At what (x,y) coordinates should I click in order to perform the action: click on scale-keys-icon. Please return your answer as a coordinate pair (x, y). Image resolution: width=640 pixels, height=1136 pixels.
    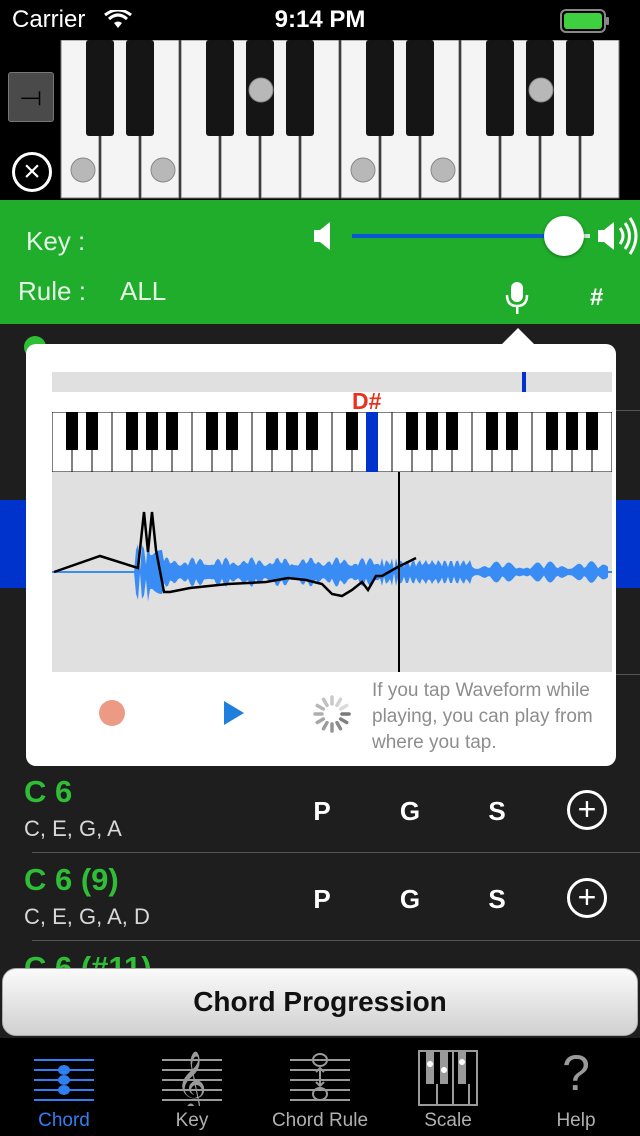
    Looking at the image, I should click on (448, 1078).